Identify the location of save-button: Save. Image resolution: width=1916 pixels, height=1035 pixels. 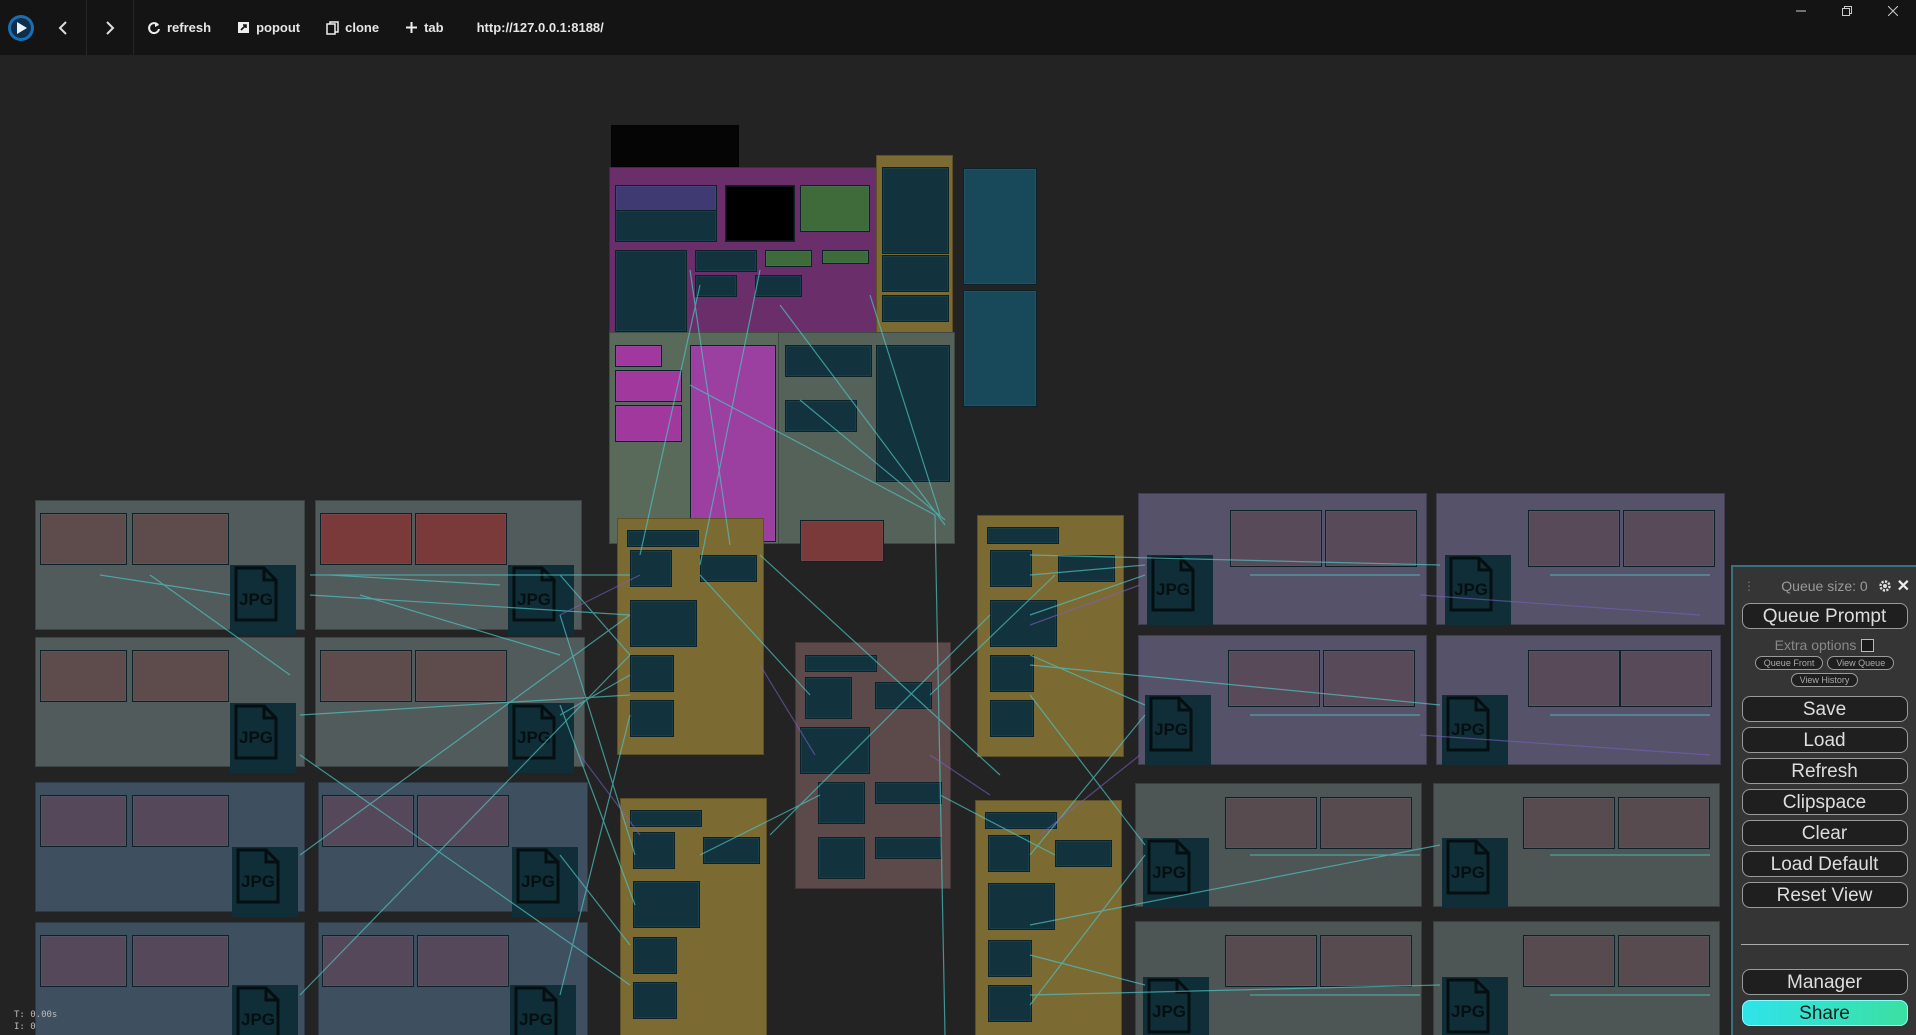
(1824, 709).